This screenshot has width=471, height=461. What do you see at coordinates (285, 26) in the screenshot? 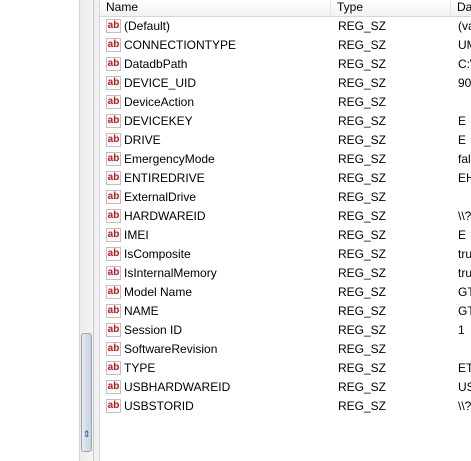
I see `list-item: ab(Default) REG_SZ (va` at bounding box center [285, 26].